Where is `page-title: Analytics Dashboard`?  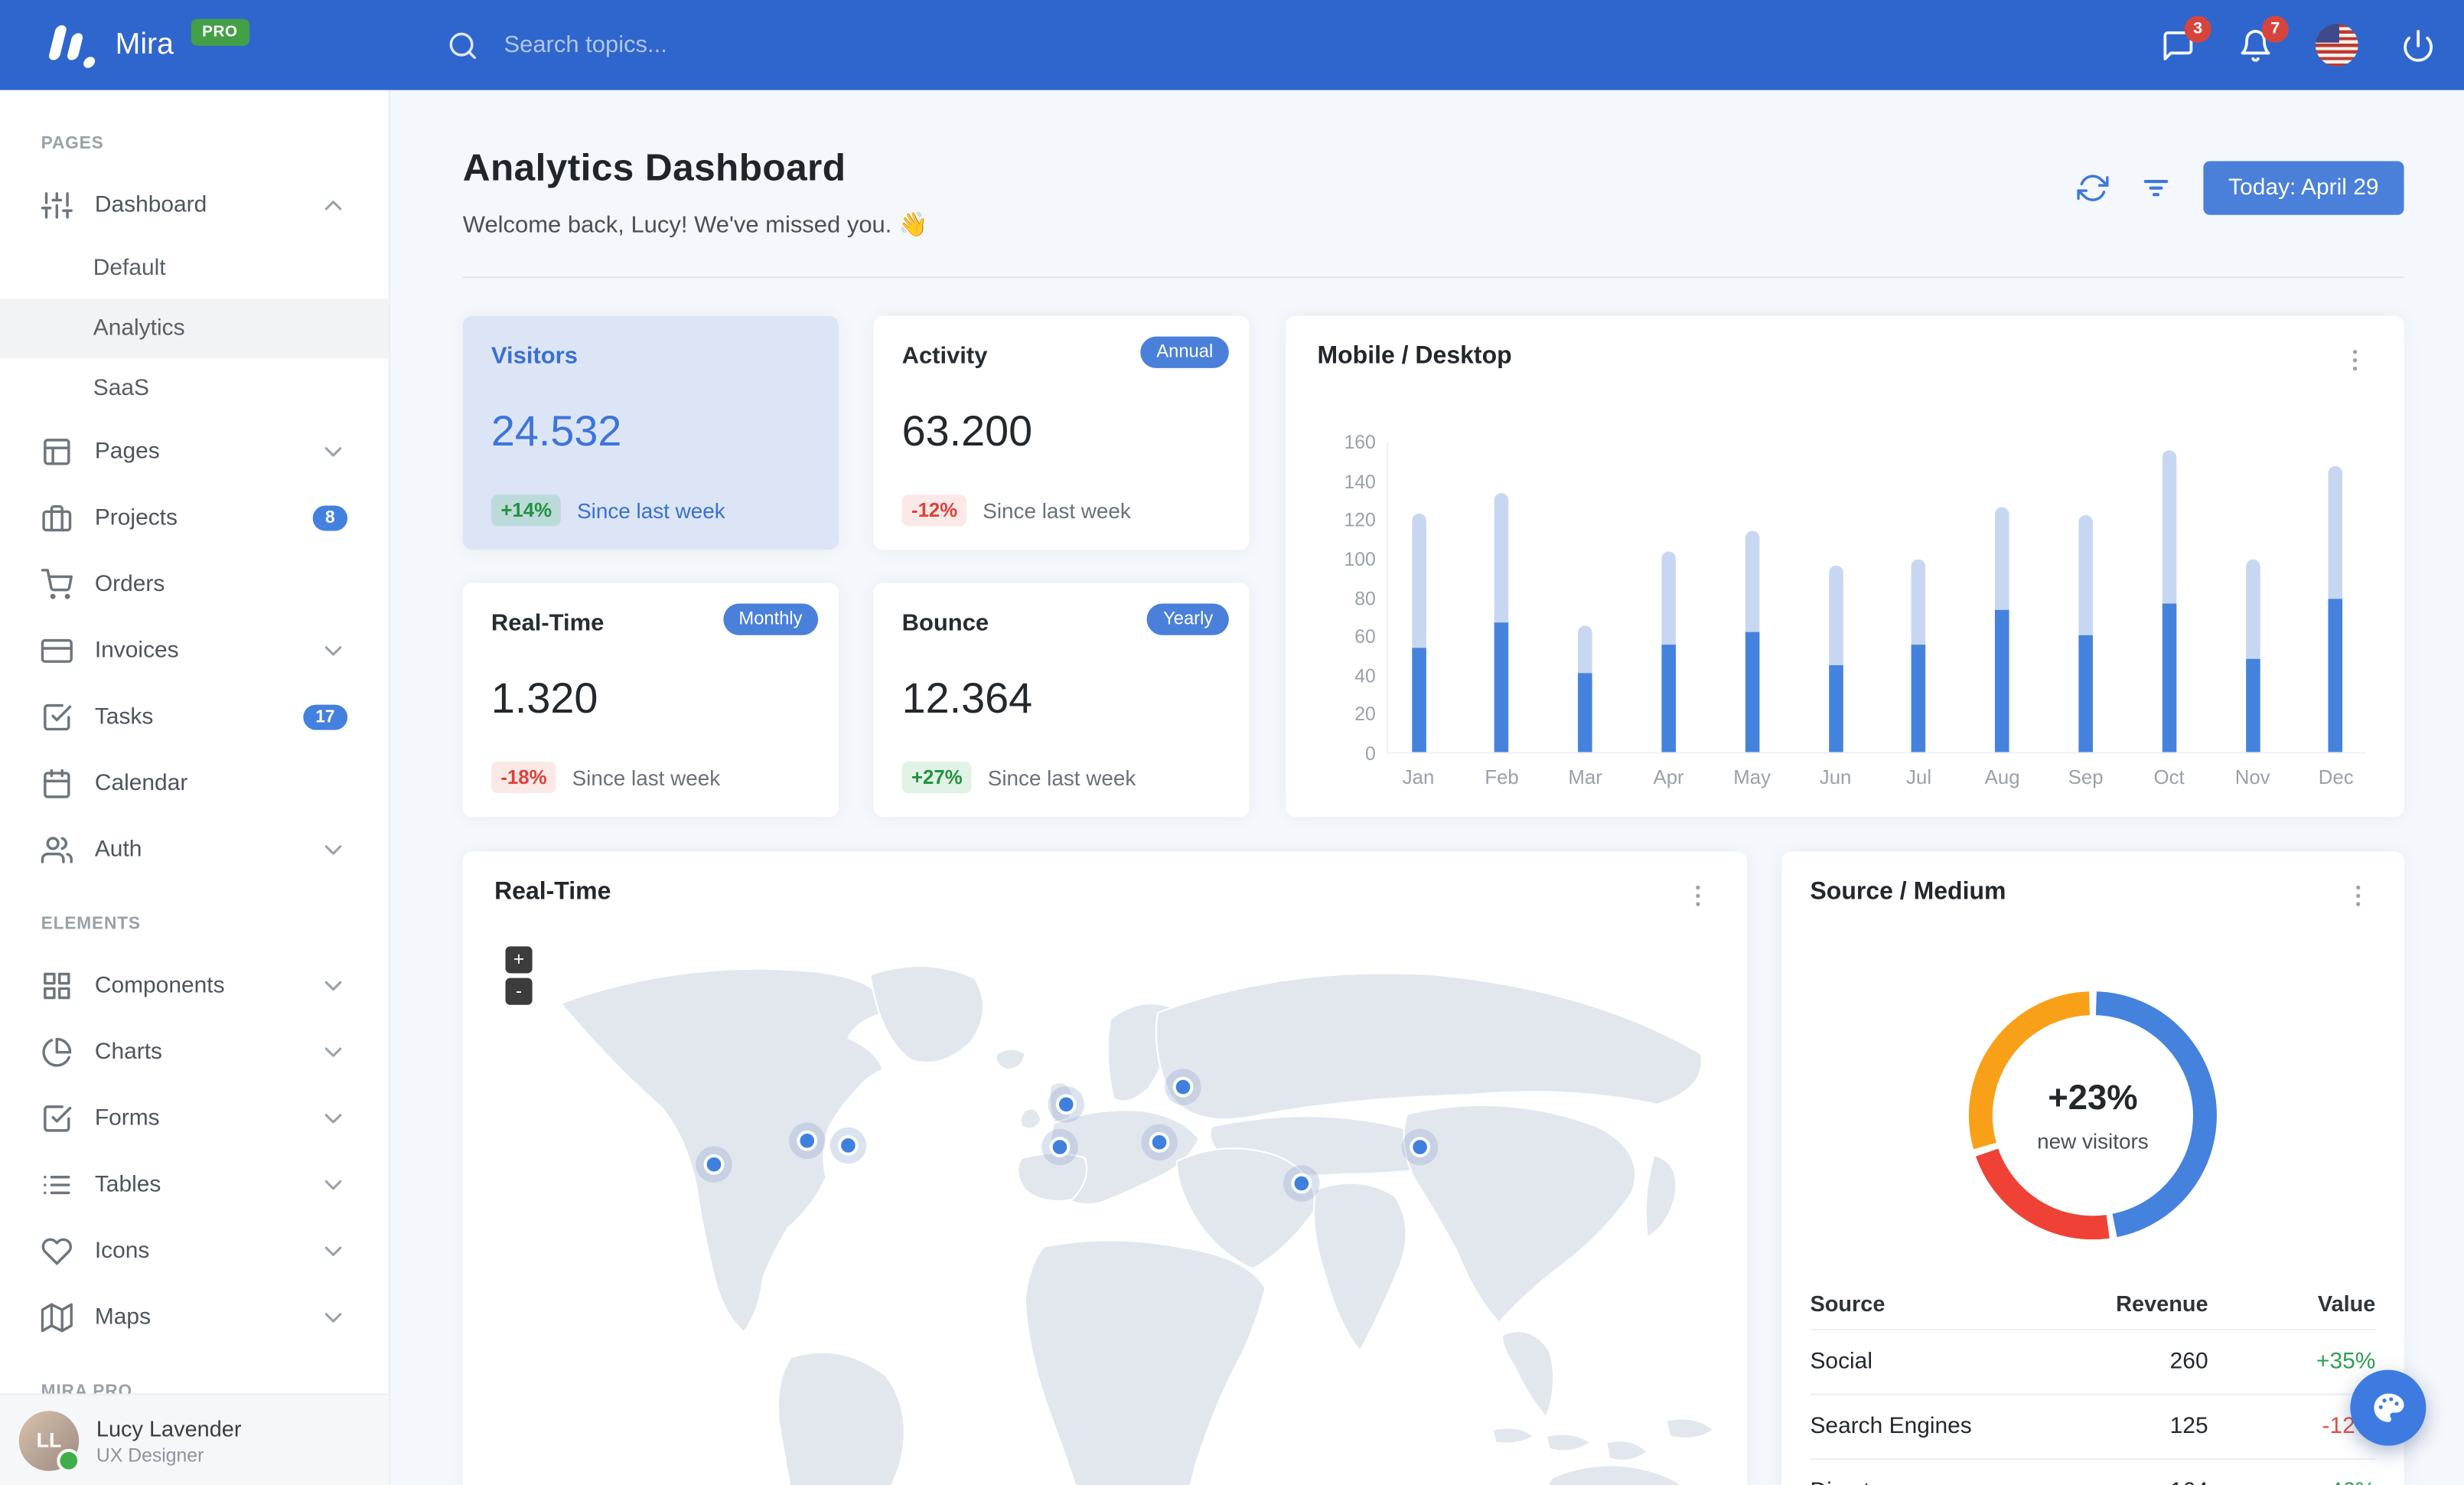 page-title: Analytics Dashboard is located at coordinates (654, 168).